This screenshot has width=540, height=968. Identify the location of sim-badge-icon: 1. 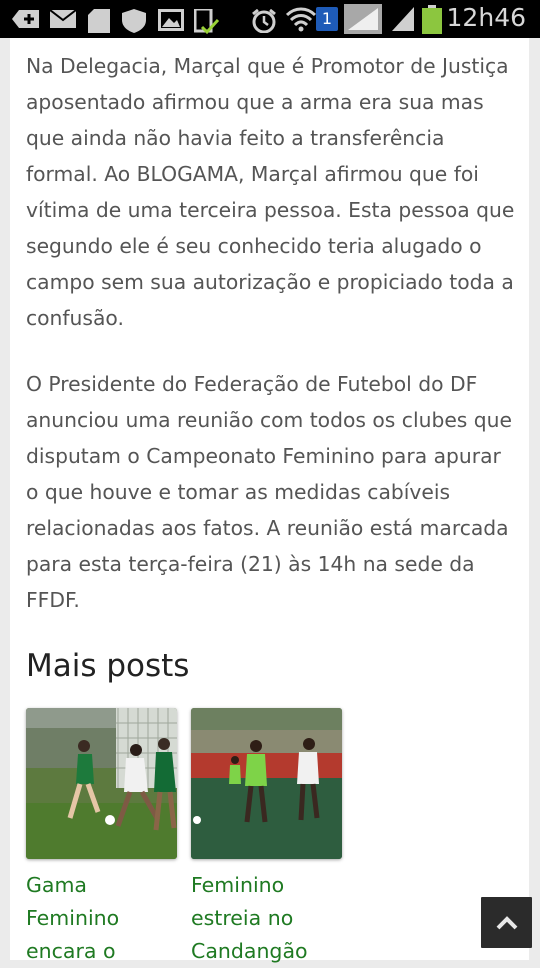
(327, 19).